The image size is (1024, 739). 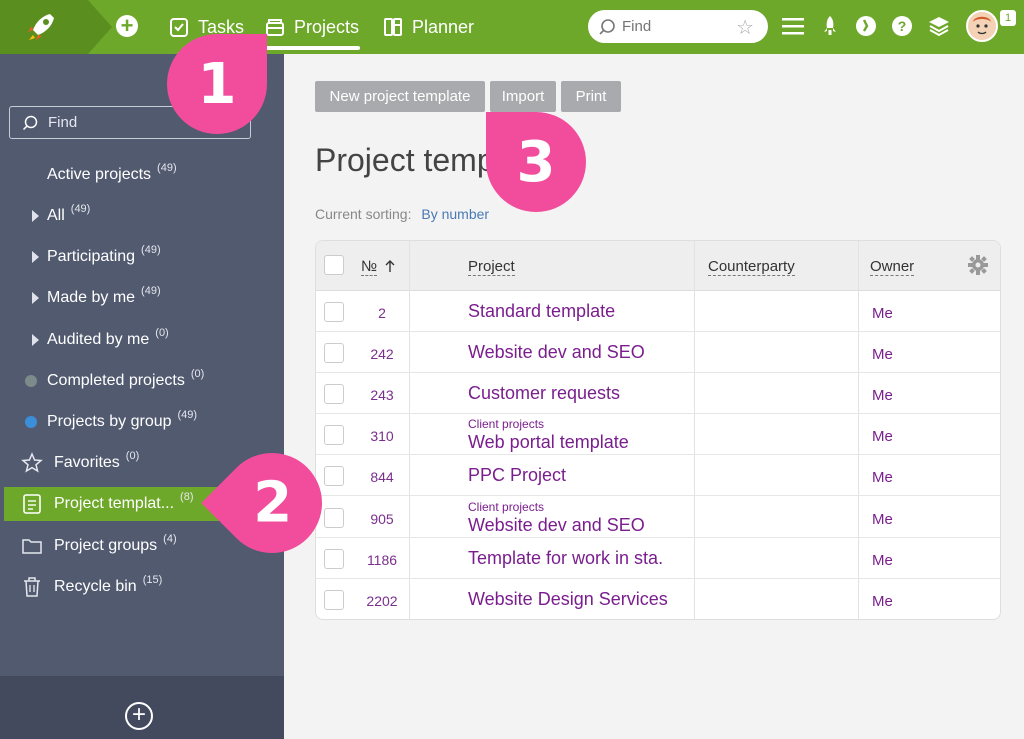 What do you see at coordinates (30, 122) in the screenshot?
I see `search-icon` at bounding box center [30, 122].